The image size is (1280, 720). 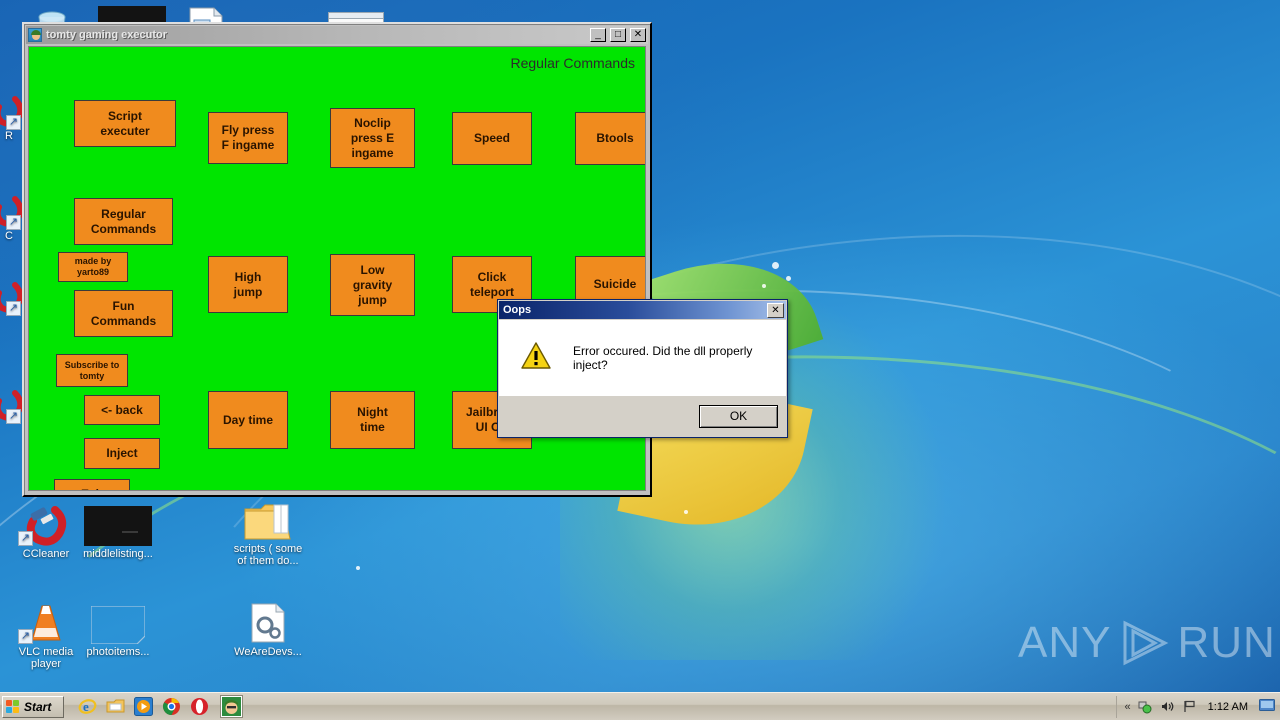 I want to click on page-title: Regular Commands, so click(x=573, y=63).